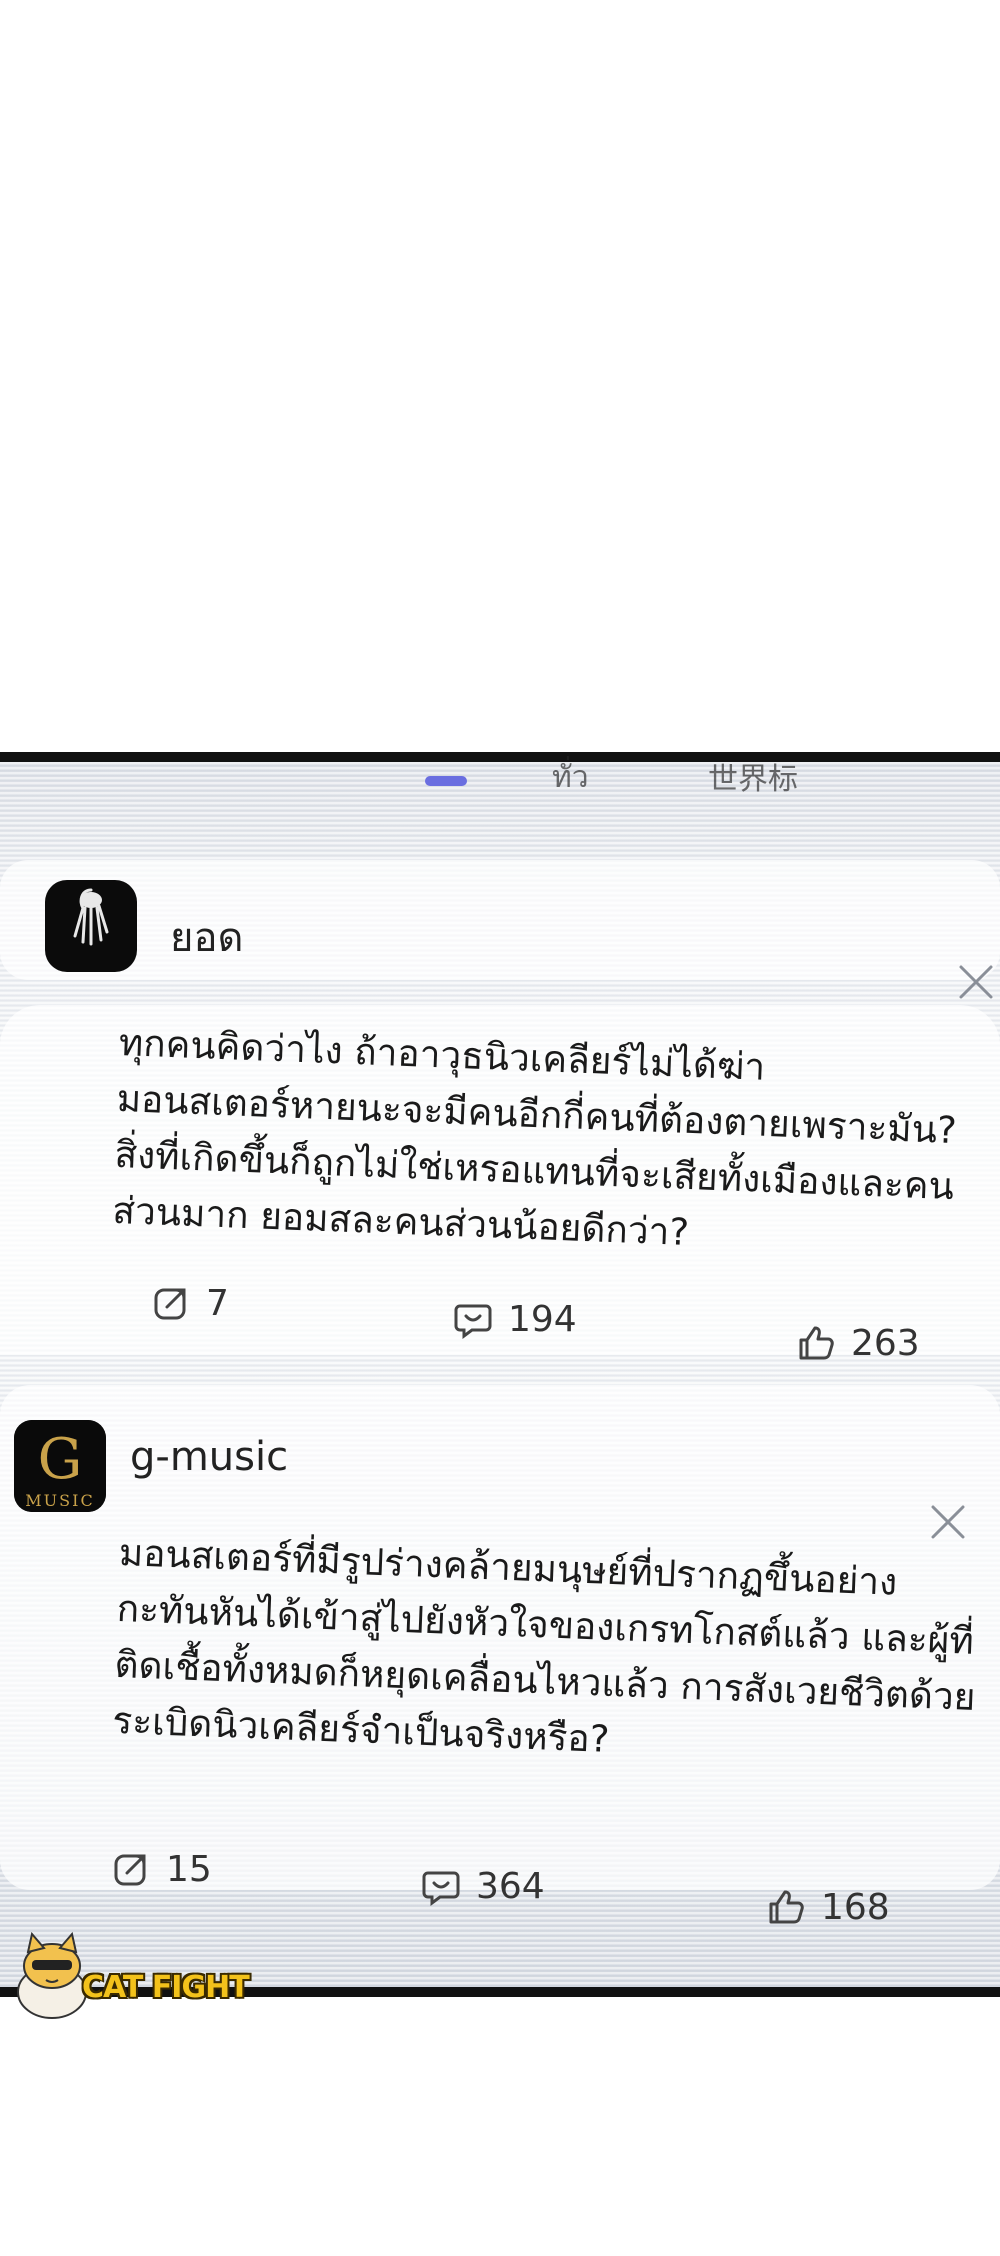 The height and width of the screenshot is (2256, 1000). What do you see at coordinates (59, 1500) in the screenshot?
I see `logo-sub: MUSIC` at bounding box center [59, 1500].